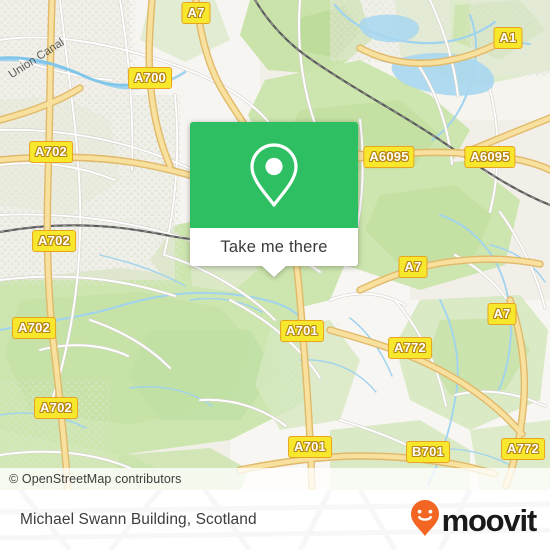 This screenshot has width=550, height=550. Describe the element at coordinates (150, 78) in the screenshot. I see `shield-a700: A700` at that location.